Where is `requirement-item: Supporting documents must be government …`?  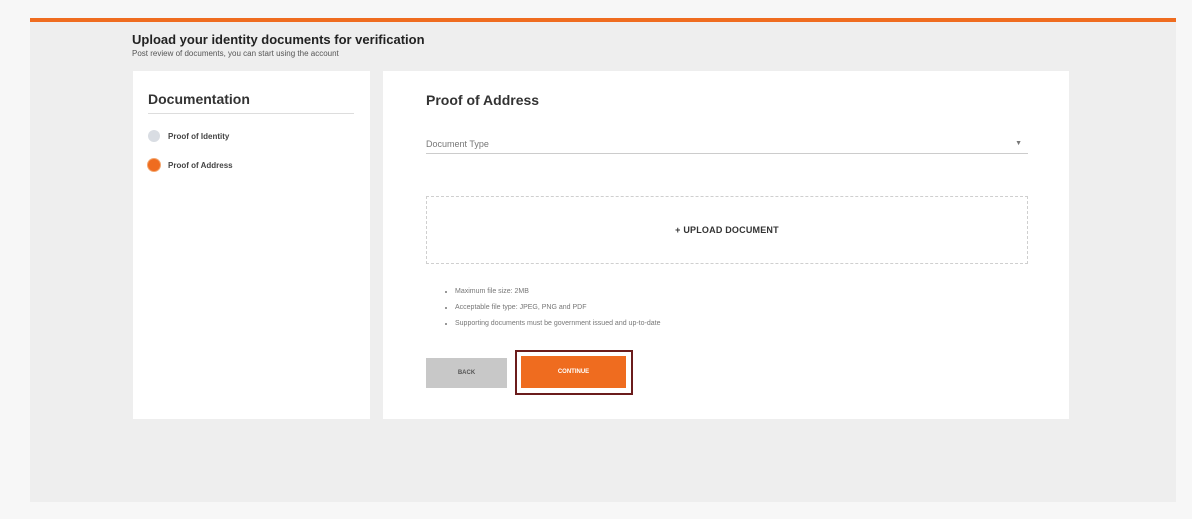
requirement-item: Supporting documents must be government … is located at coordinates (557, 324).